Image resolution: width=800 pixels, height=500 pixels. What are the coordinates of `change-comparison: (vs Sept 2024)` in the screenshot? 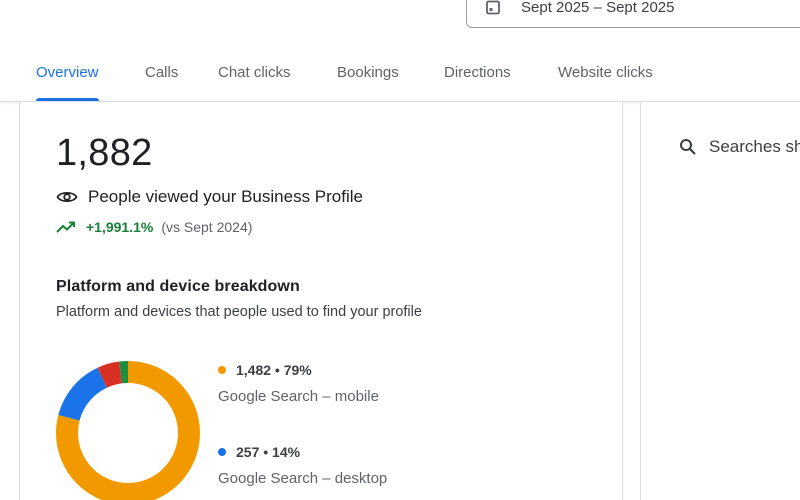 It's located at (207, 227).